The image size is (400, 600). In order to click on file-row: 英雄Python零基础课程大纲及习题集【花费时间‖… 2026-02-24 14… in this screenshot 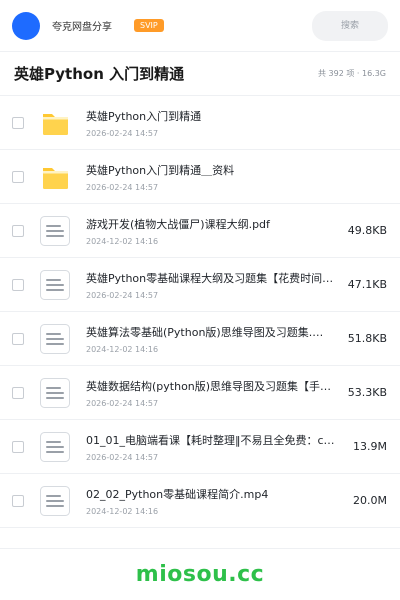, I will do `click(200, 285)`.